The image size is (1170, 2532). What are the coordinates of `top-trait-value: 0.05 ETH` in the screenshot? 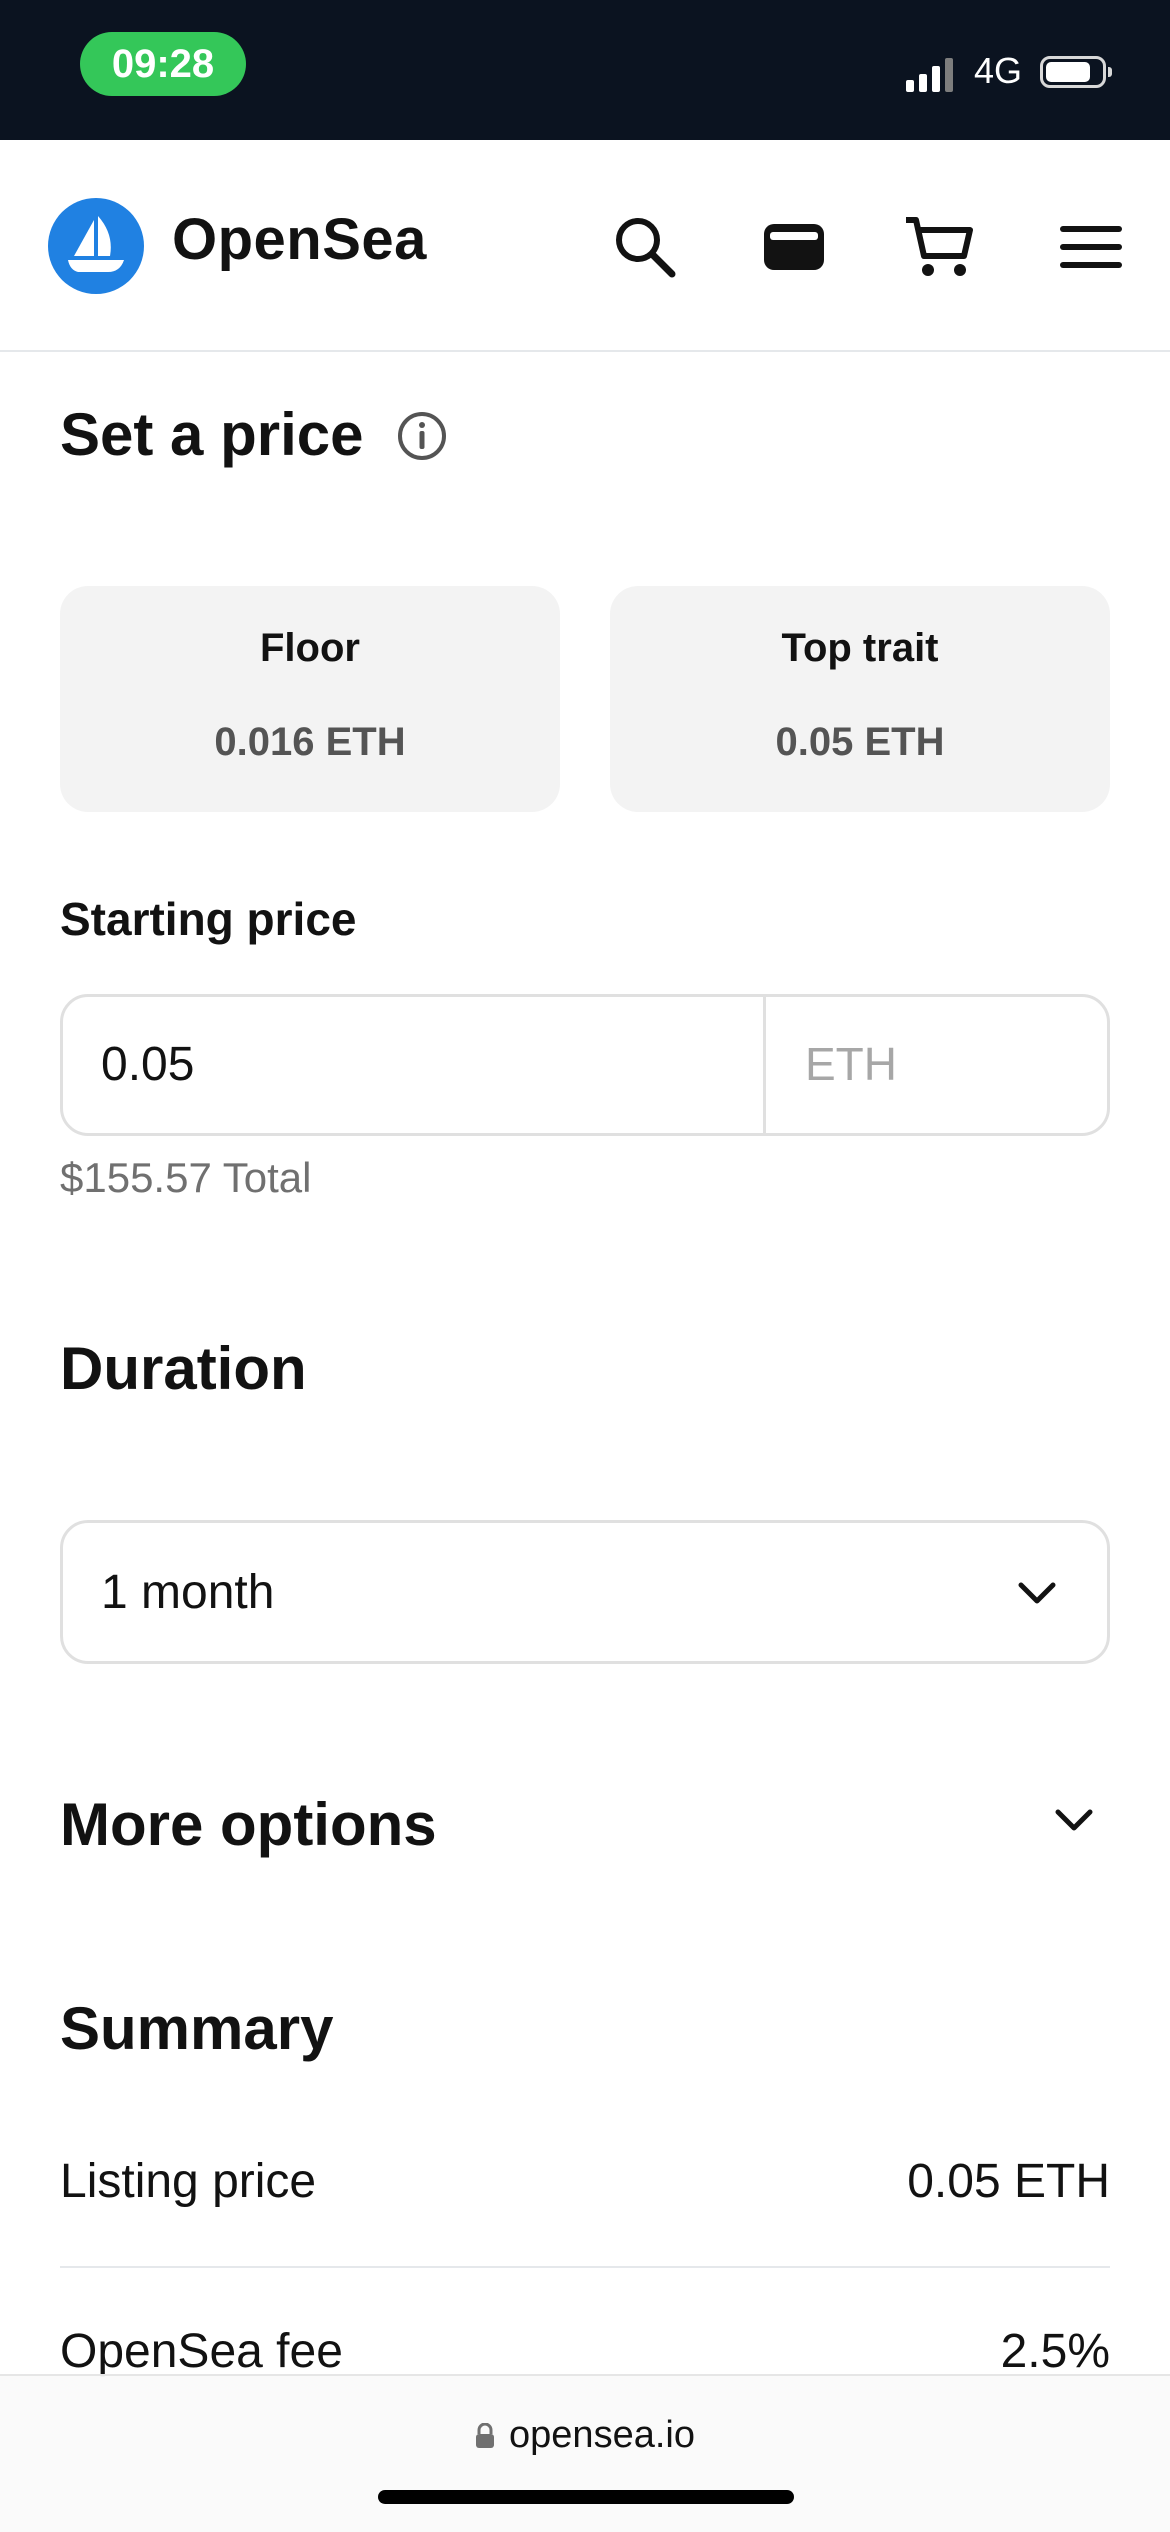 It's located at (860, 742).